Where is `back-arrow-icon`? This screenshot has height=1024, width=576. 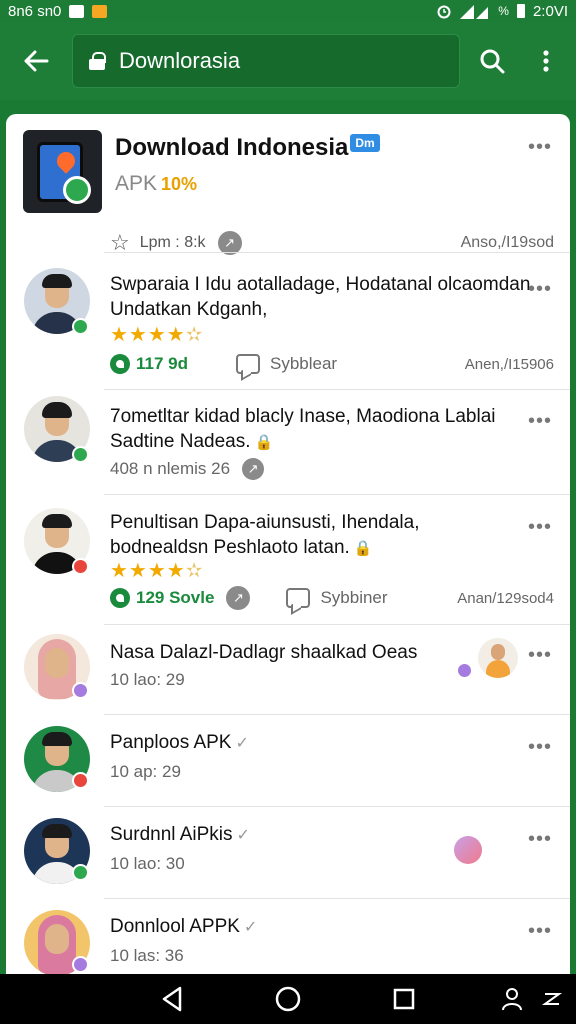
back-arrow-icon is located at coordinates (36, 61).